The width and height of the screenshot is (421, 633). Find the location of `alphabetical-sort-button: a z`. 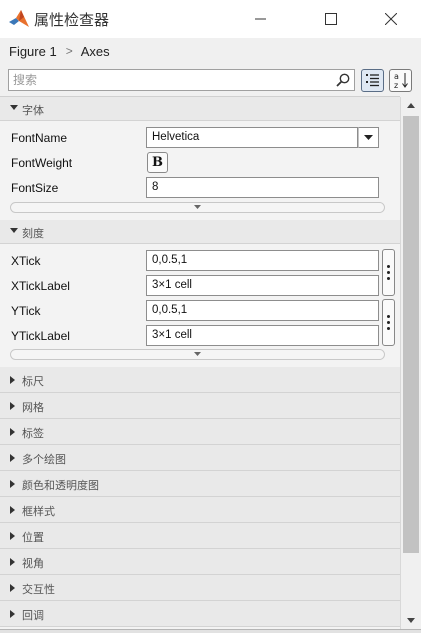

alphabetical-sort-button: a z is located at coordinates (400, 80).